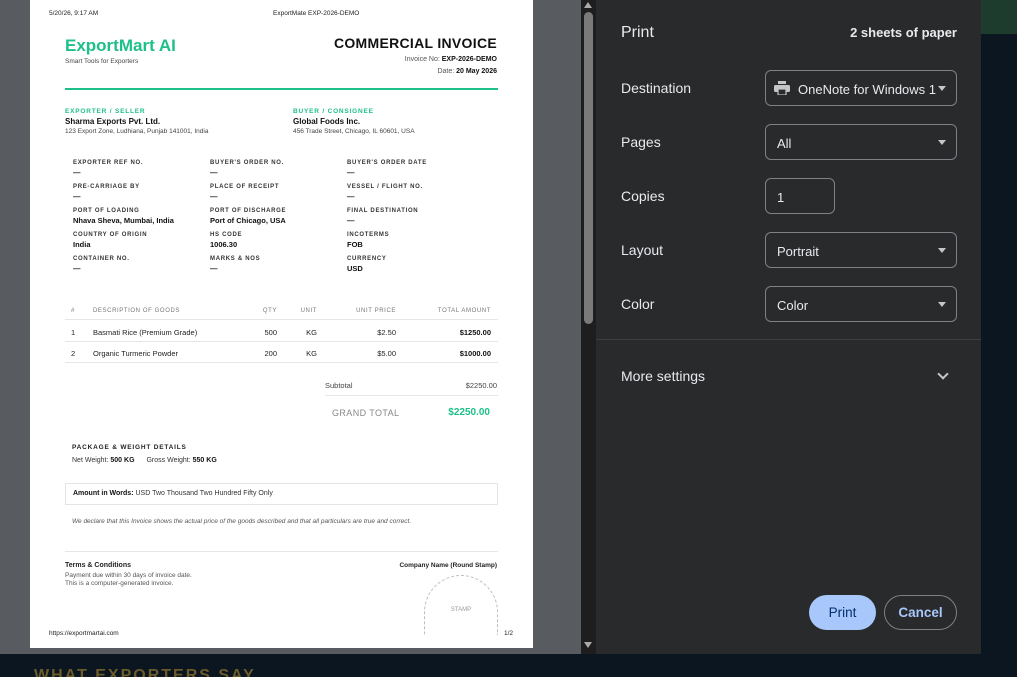 This screenshot has width=1017, height=677. What do you see at coordinates (588, 327) in the screenshot?
I see `preview-scrollbar` at bounding box center [588, 327].